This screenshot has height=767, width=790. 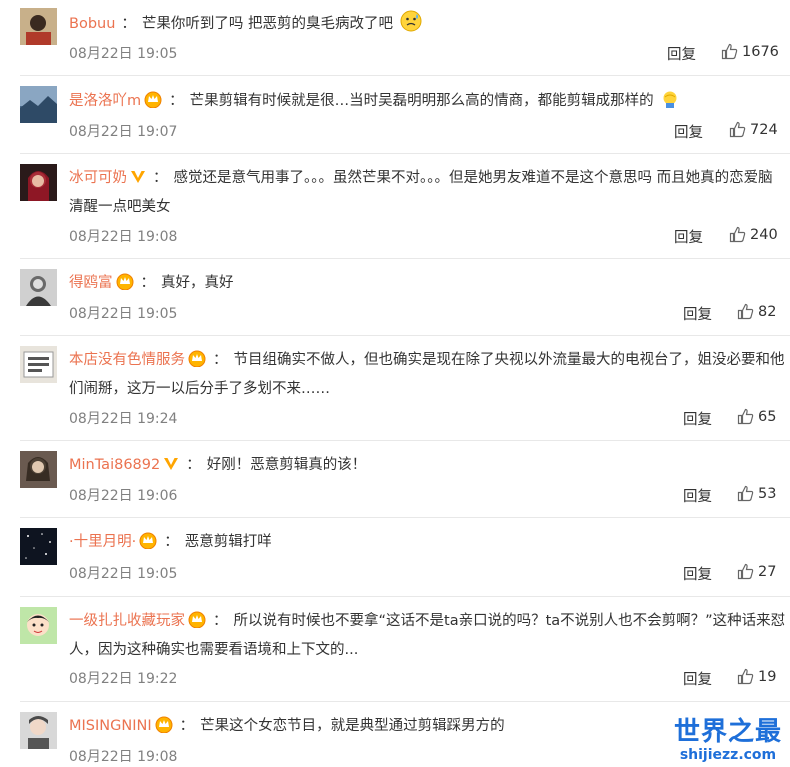 I want to click on like-count: 240, so click(x=764, y=234).